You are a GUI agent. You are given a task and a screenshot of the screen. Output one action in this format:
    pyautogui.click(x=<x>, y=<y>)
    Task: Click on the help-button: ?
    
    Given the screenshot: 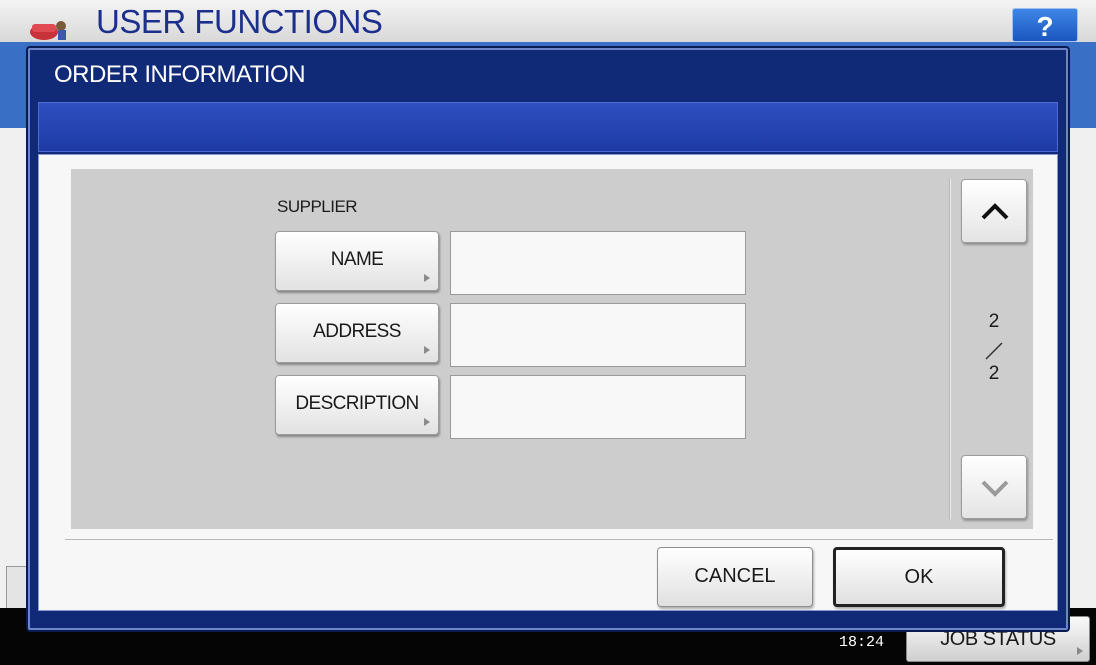 What is the action you would take?
    pyautogui.click(x=1045, y=25)
    